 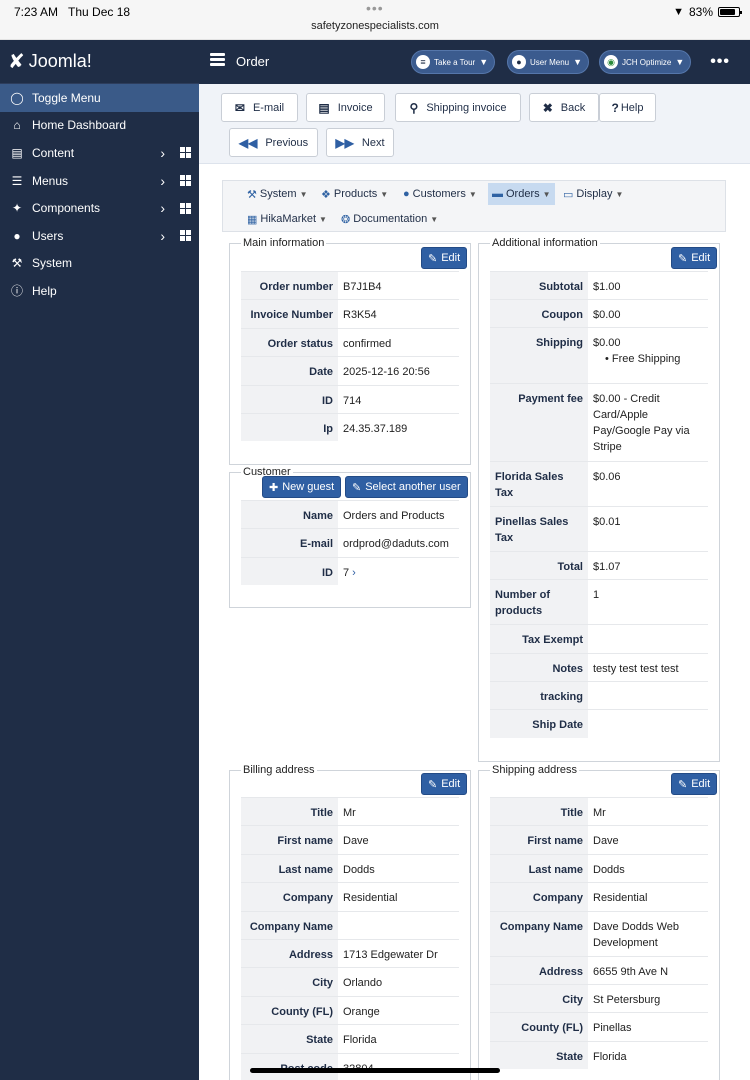 What do you see at coordinates (99, 98) in the screenshot?
I see `sidebar-item-toggle-menu: ◯ Toggle Menu` at bounding box center [99, 98].